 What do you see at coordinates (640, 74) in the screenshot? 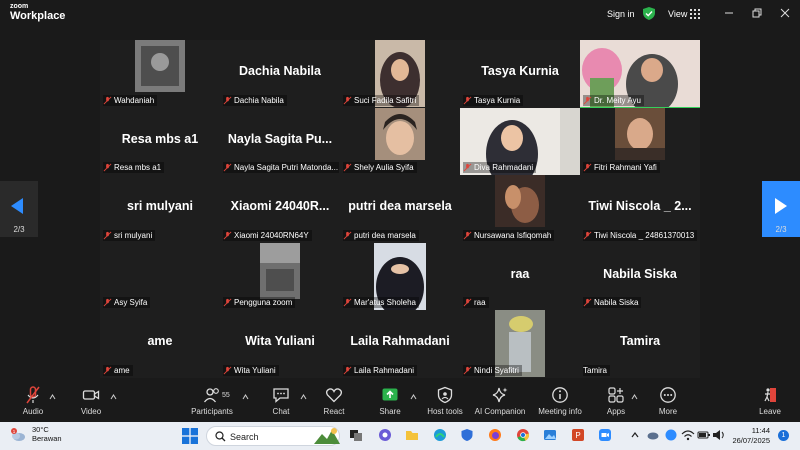
I see `active-speaker-tile: Dr. Meity Ayu` at bounding box center [640, 74].